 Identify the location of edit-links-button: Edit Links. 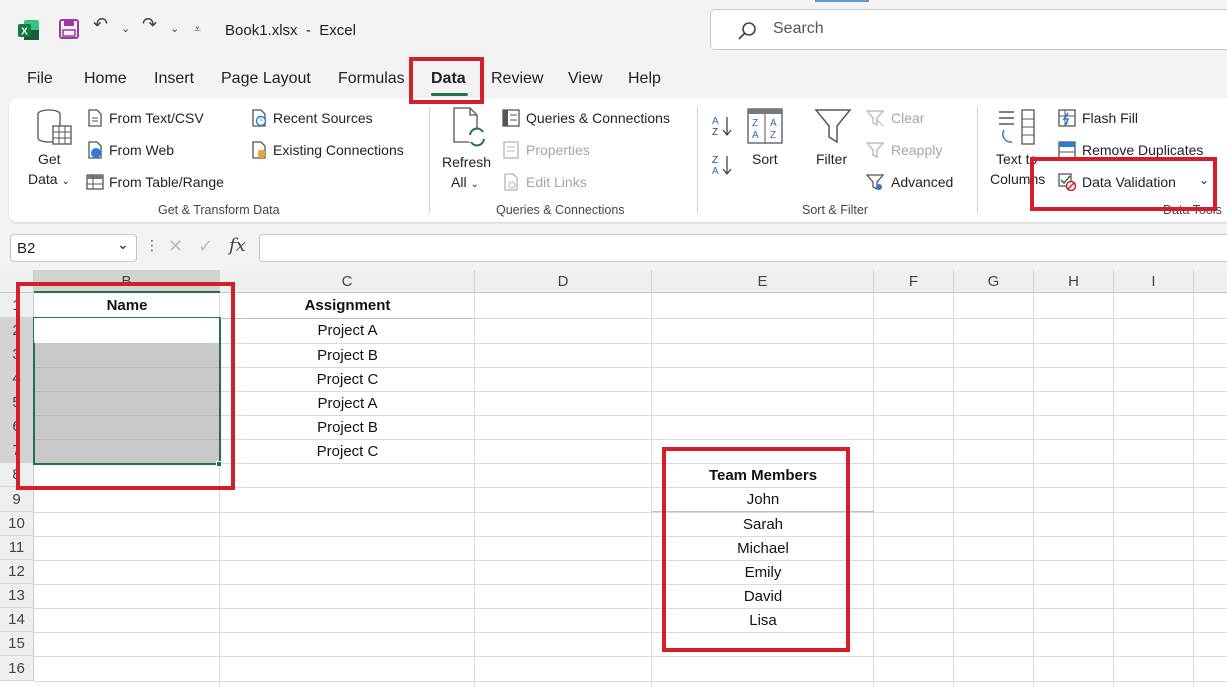
(556, 182).